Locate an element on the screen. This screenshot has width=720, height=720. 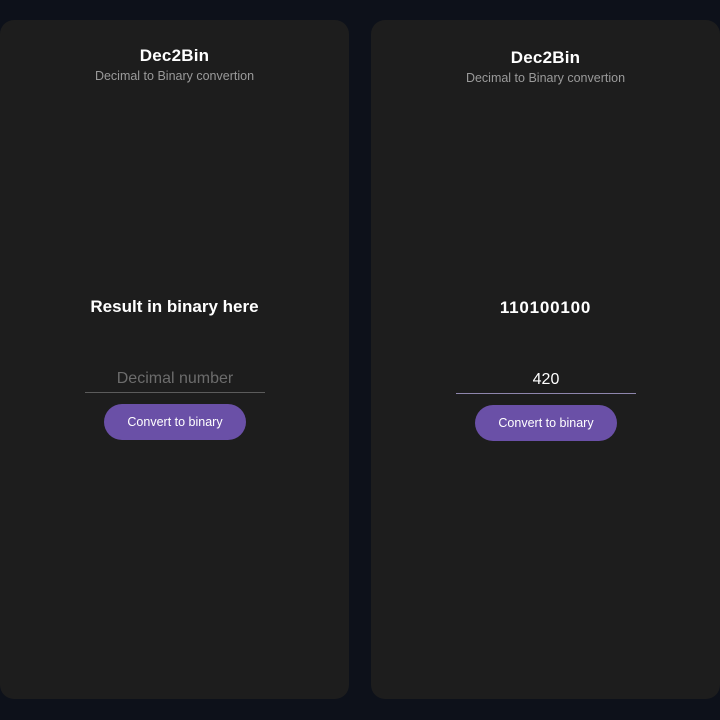
binary-result-label: 110100100 is located at coordinates (545, 307).